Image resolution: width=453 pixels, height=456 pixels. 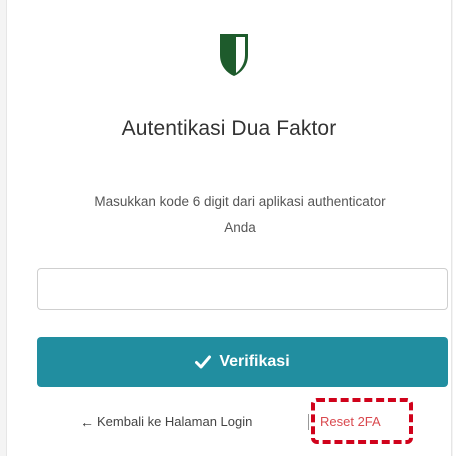 What do you see at coordinates (240, 227) in the screenshot?
I see `instruction-line-2: Anda` at bounding box center [240, 227].